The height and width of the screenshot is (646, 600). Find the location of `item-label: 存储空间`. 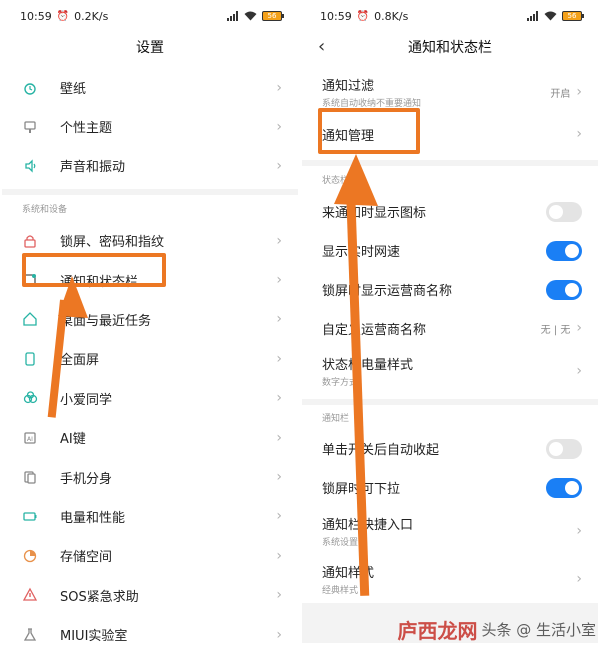

item-label: 存储空间 is located at coordinates (86, 558).